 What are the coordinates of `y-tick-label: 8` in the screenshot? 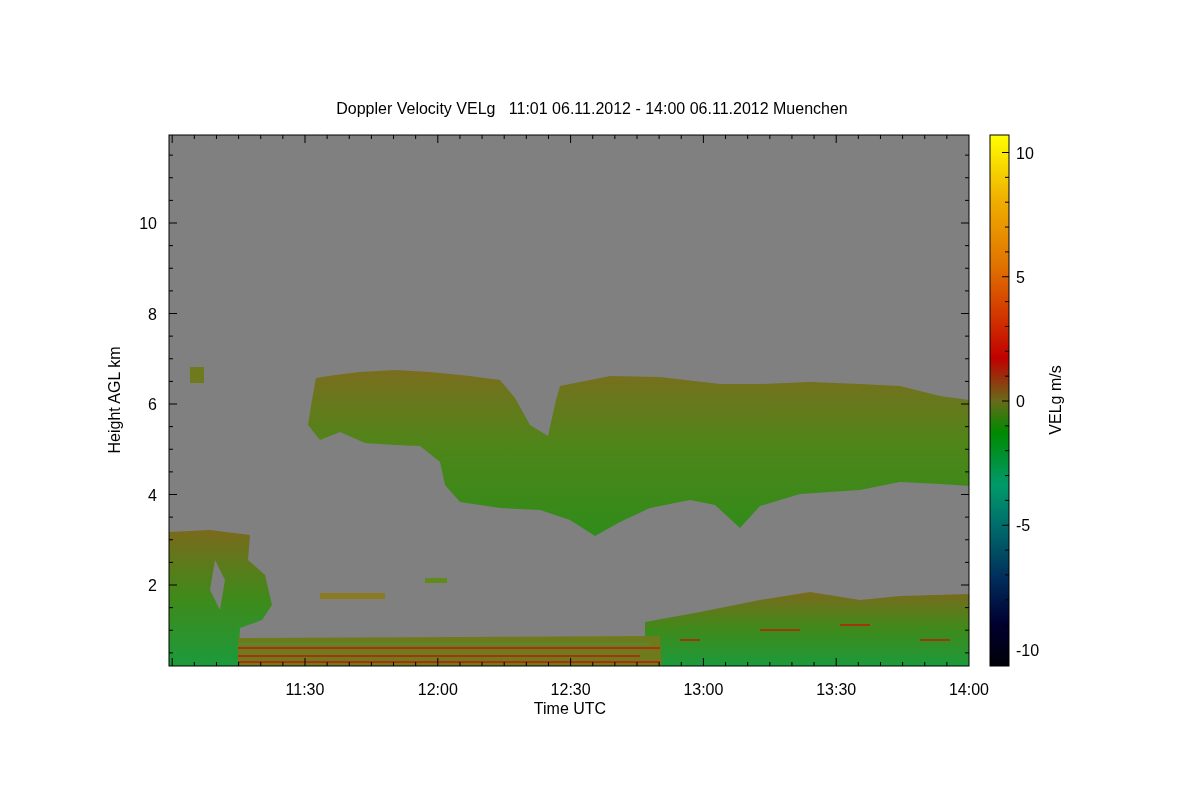 It's located at (152, 314).